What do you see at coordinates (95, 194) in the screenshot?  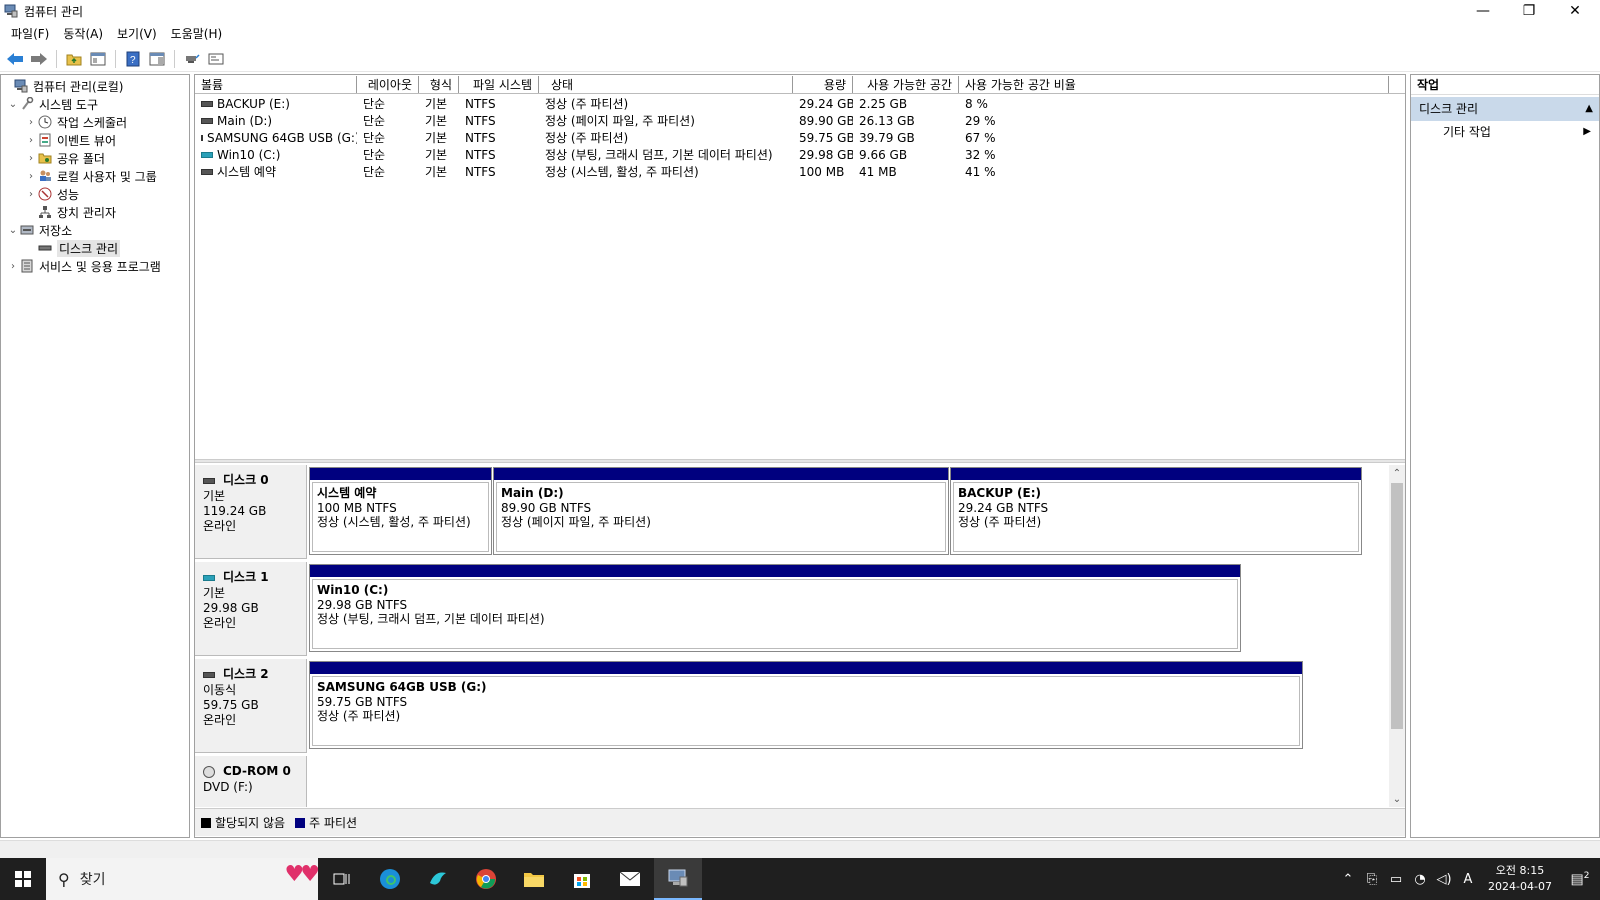 I see `tree-item-performance: › 성능` at bounding box center [95, 194].